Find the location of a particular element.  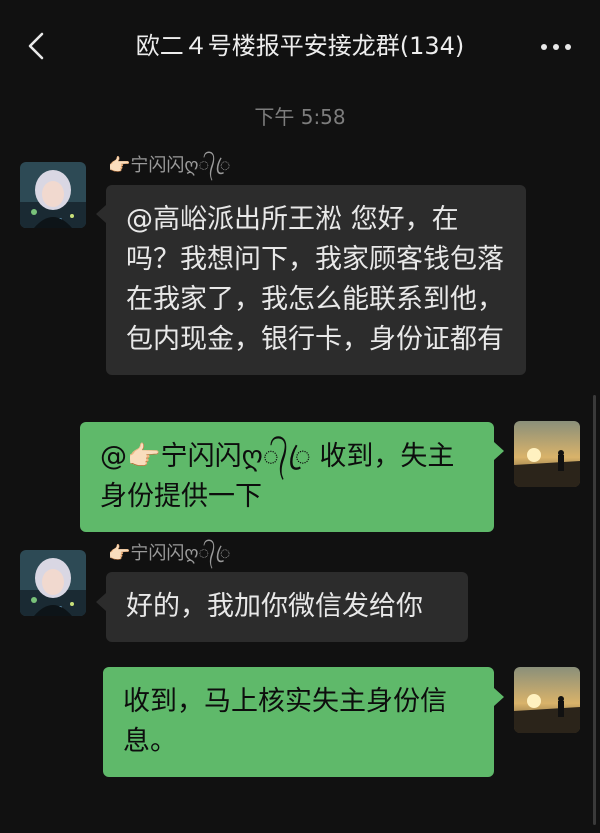

more-dots-icon is located at coordinates (556, 47).